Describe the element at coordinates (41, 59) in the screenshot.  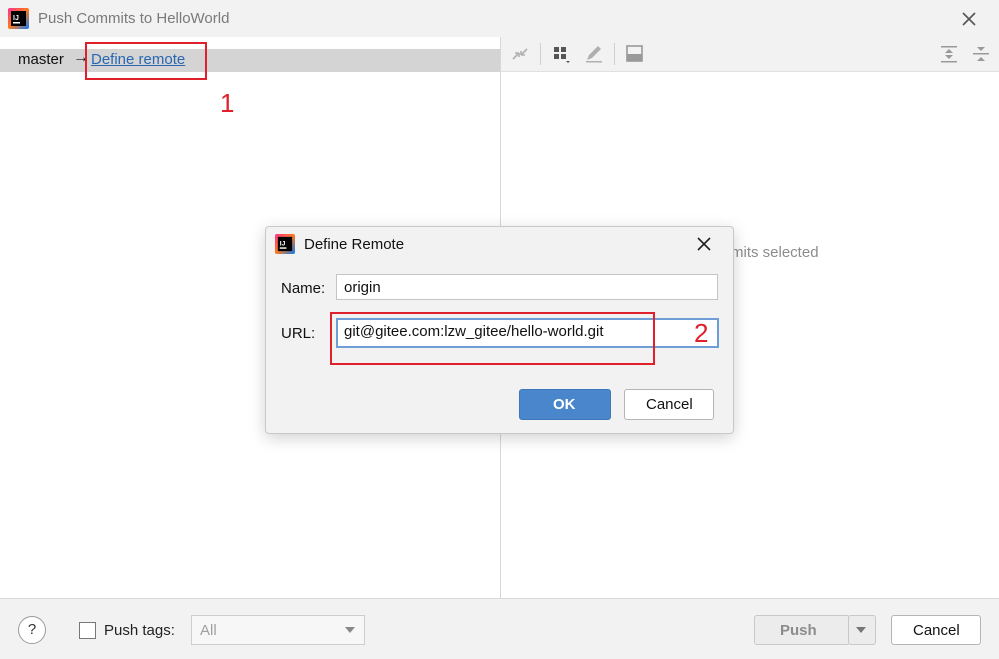
I see `branch-name: master` at that location.